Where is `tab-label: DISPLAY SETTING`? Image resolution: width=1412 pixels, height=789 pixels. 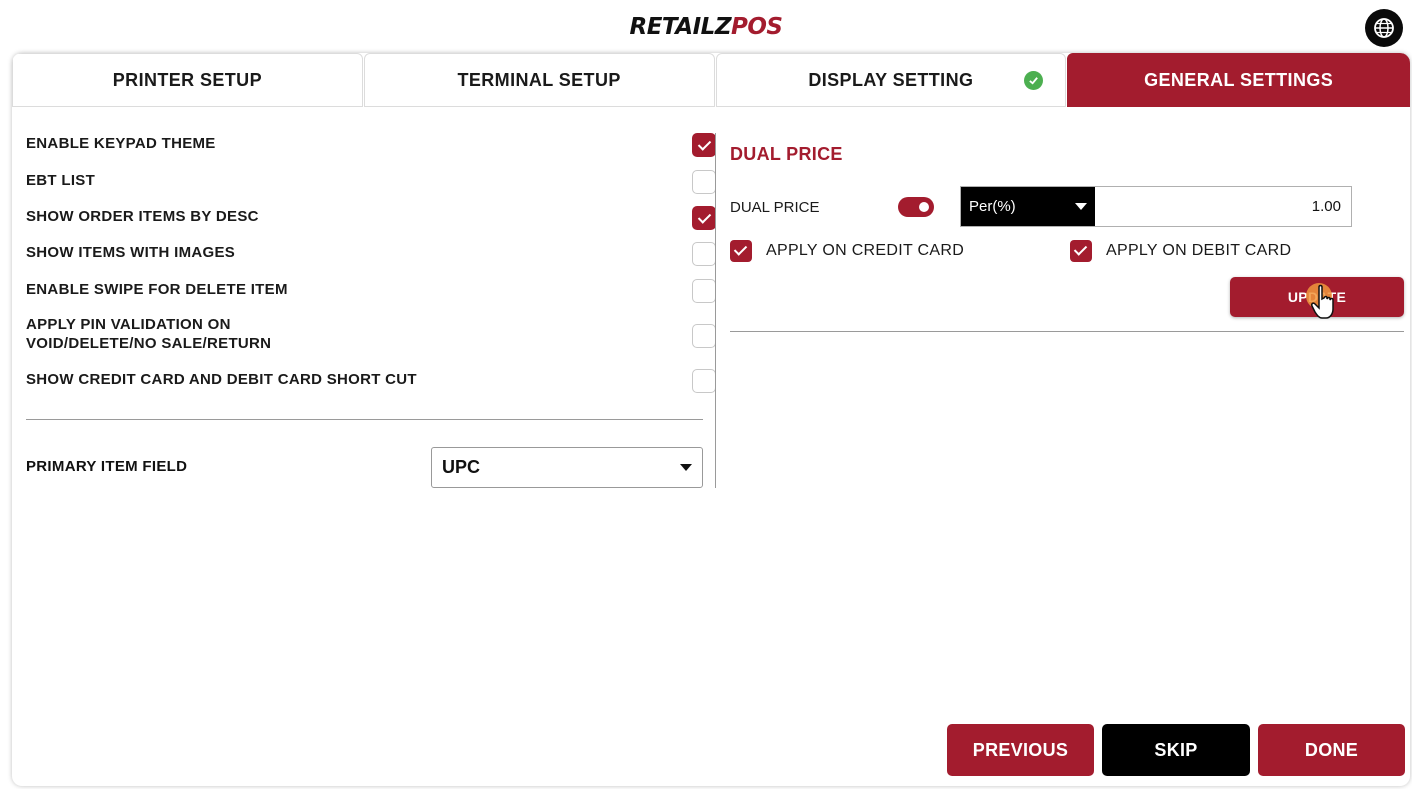 tab-label: DISPLAY SETTING is located at coordinates (891, 79).